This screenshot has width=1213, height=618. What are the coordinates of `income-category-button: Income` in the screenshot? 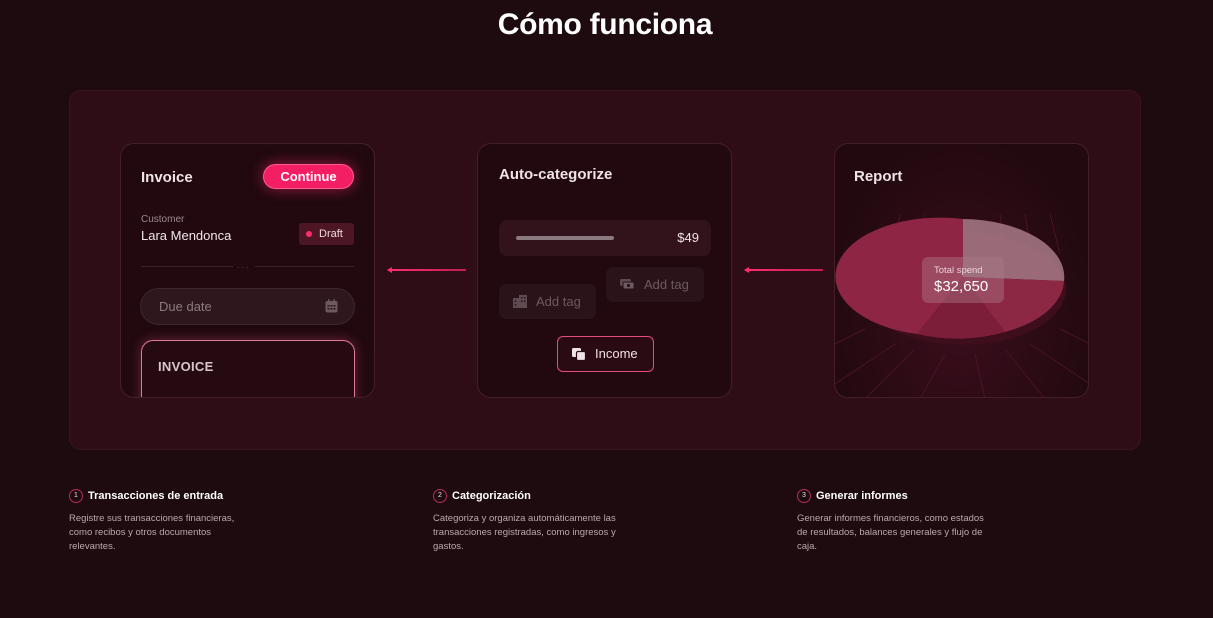 It's located at (605, 354).